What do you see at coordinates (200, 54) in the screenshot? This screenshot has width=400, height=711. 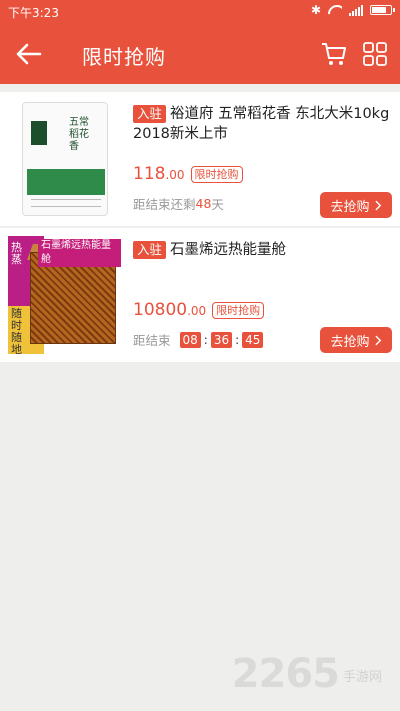 I see `app-bar: 限时抢购` at bounding box center [200, 54].